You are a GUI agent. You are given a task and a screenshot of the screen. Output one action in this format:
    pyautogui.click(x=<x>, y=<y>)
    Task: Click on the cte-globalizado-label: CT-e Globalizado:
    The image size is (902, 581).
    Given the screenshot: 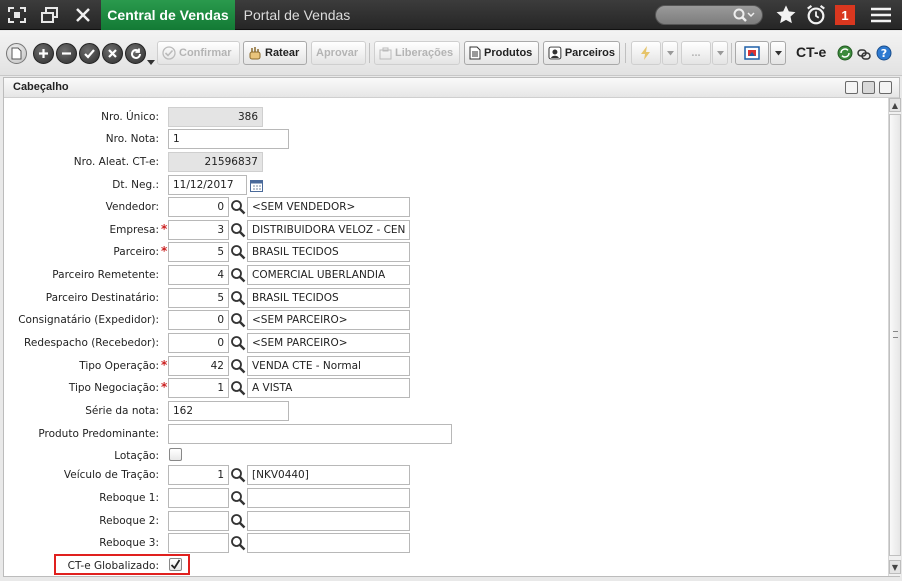 What is the action you would take?
    pyautogui.click(x=113, y=566)
    